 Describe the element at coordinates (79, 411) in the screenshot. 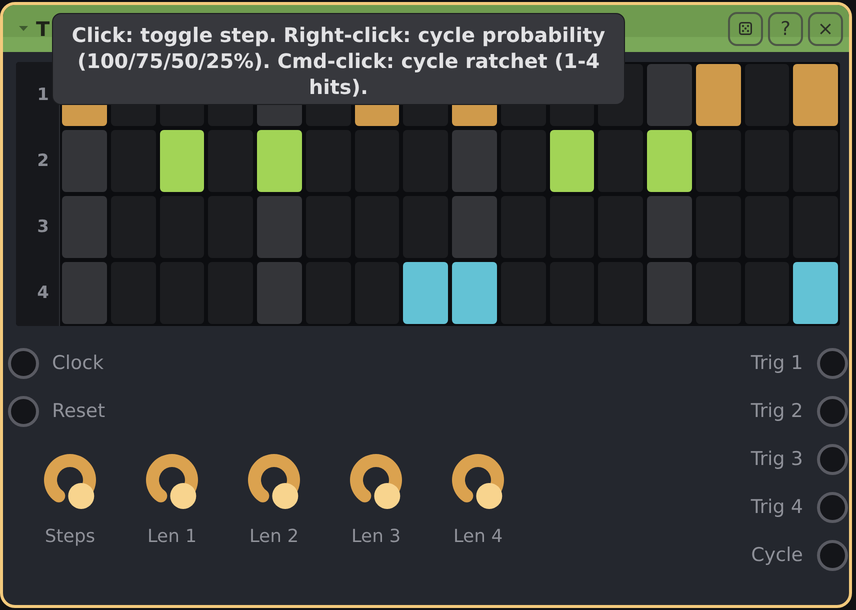

I see `port-label: Reset` at that location.